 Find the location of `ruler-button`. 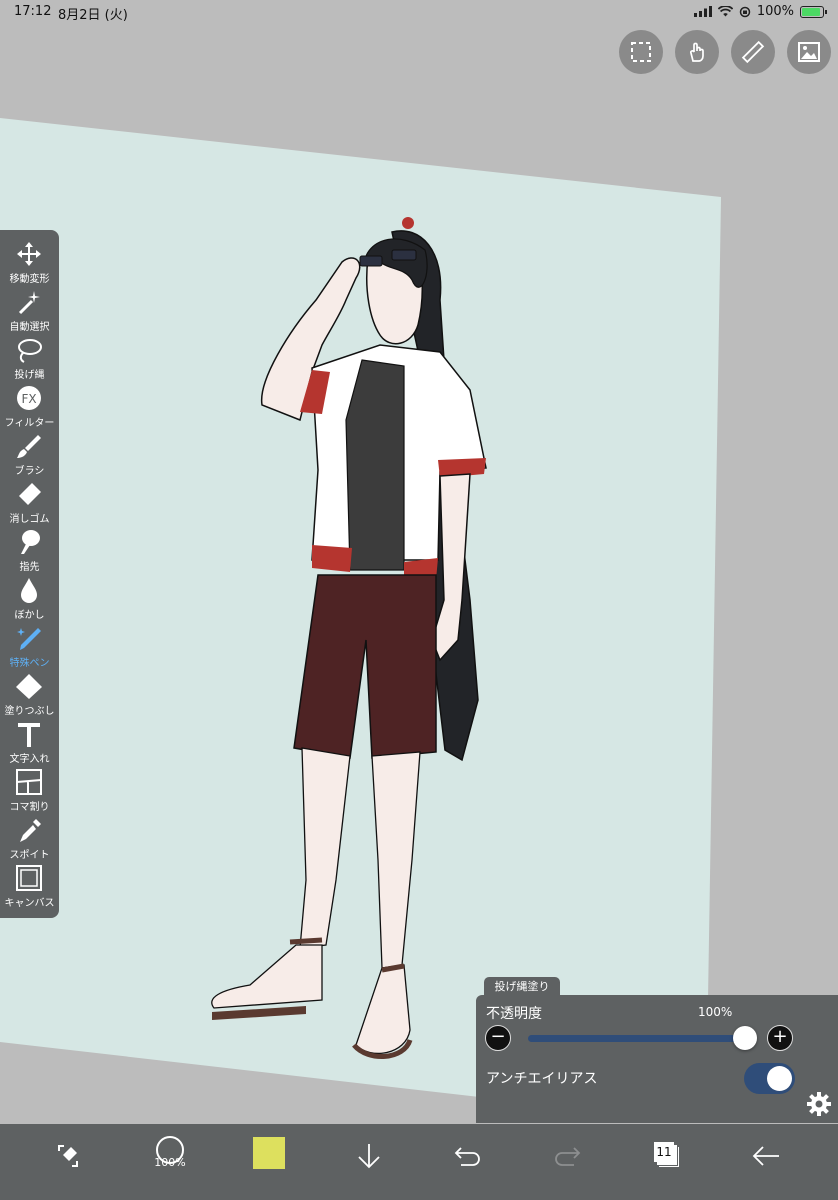

ruler-button is located at coordinates (753, 52).